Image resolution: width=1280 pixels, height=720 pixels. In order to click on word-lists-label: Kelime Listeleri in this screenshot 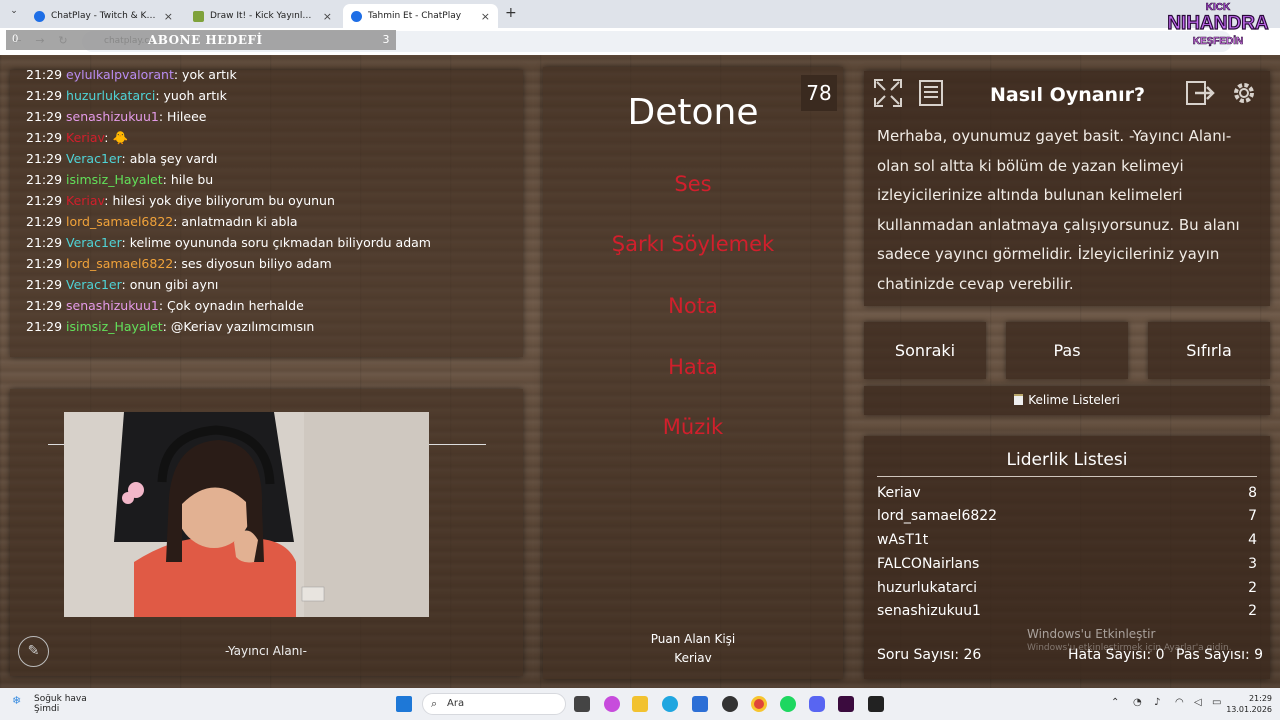, I will do `click(1074, 400)`.